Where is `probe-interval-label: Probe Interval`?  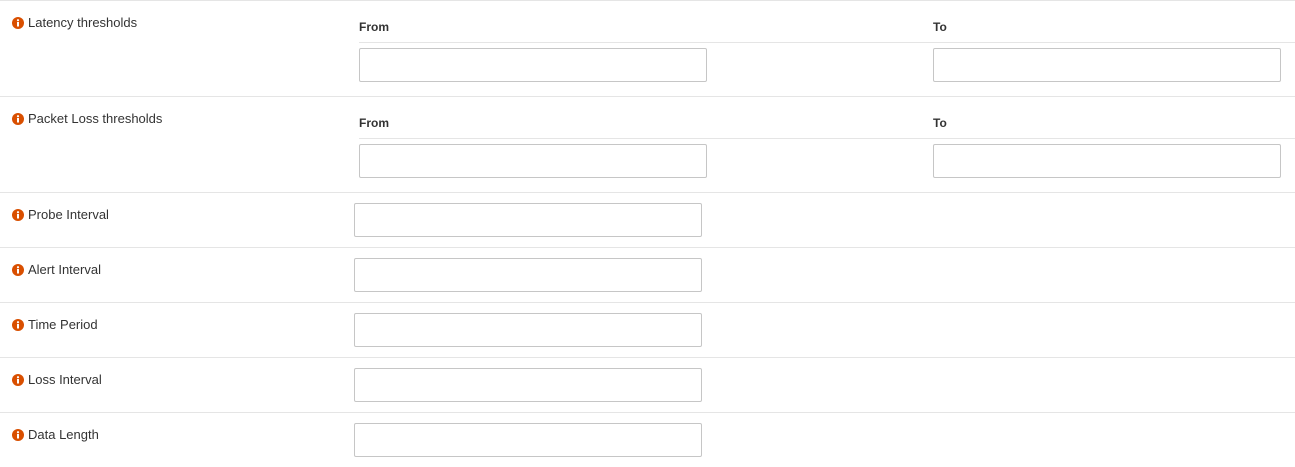
probe-interval-label: Probe Interval is located at coordinates (60, 214).